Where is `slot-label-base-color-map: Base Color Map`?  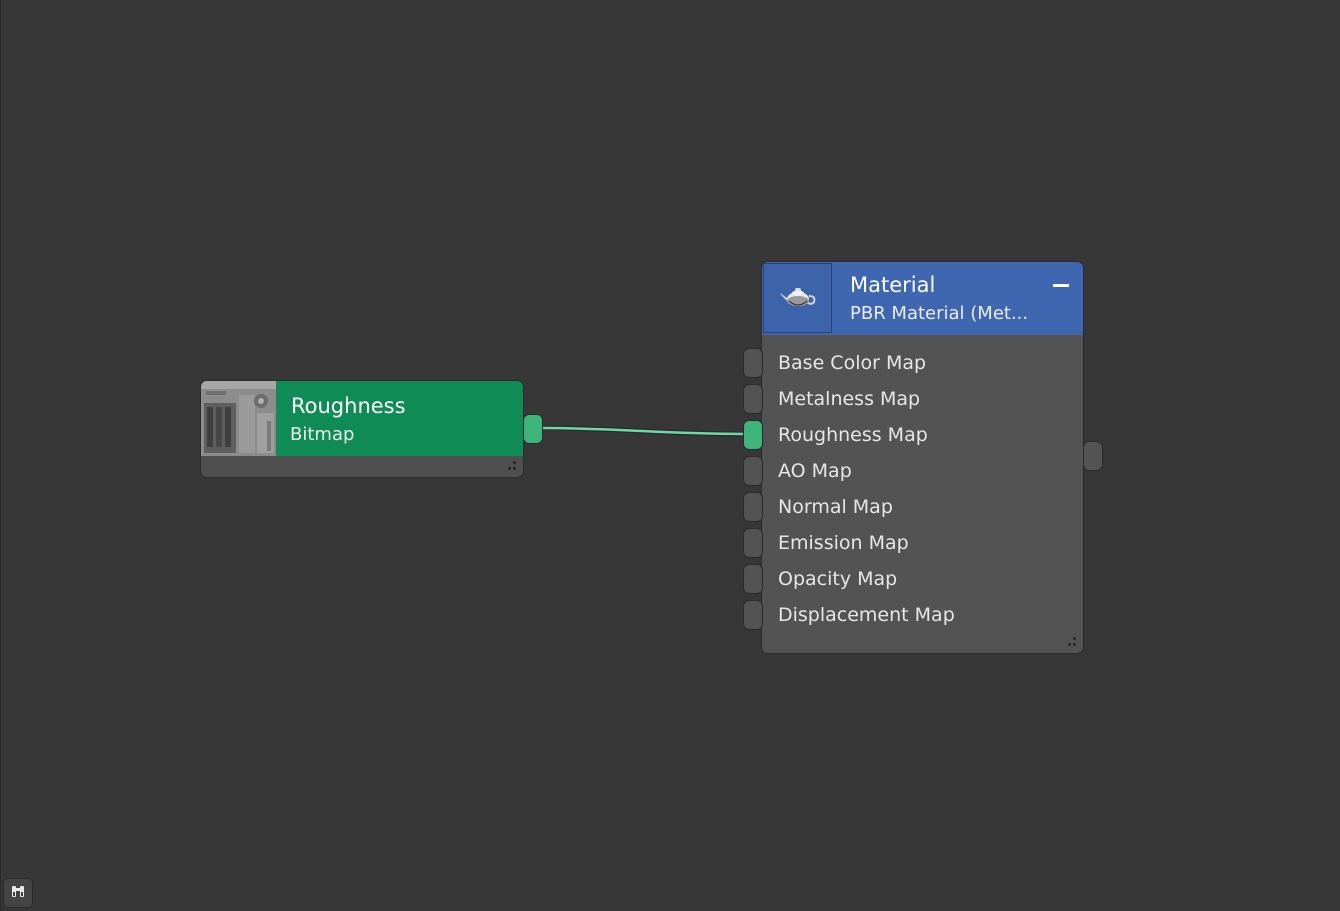
slot-label-base-color-map: Base Color Map is located at coordinates (852, 363).